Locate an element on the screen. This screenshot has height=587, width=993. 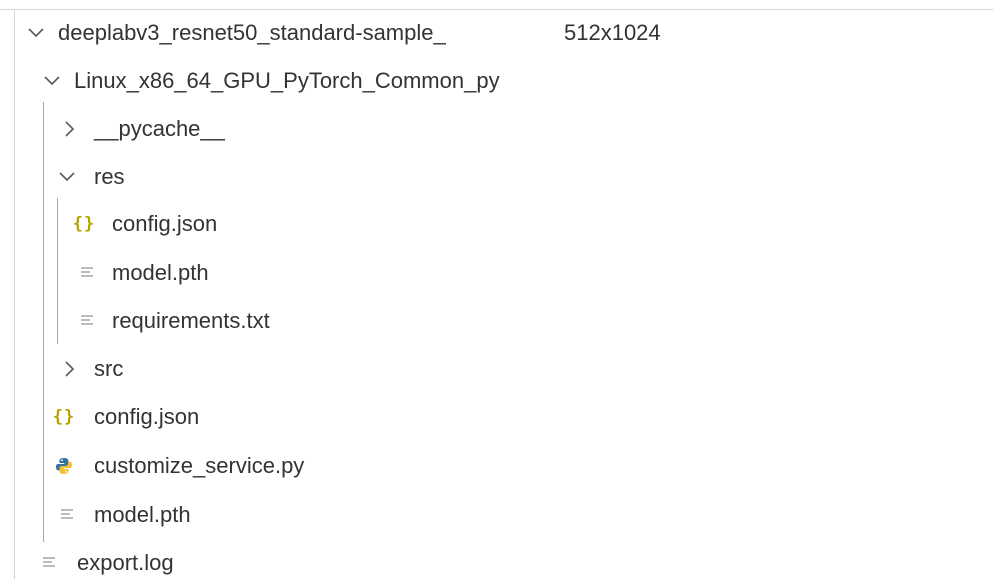
tree-root-label: deeplabv3_resnet50_standard-sample_ is located at coordinates (252, 32).